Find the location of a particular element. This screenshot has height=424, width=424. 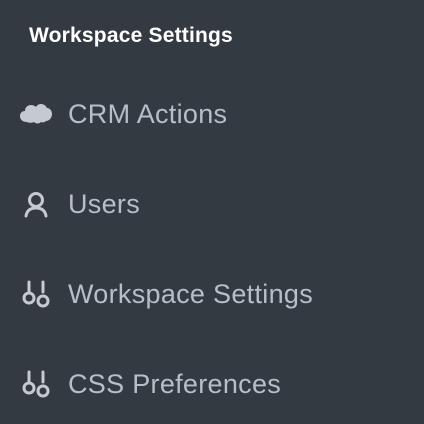

nav-item-label: CRM Actions is located at coordinates (148, 113).